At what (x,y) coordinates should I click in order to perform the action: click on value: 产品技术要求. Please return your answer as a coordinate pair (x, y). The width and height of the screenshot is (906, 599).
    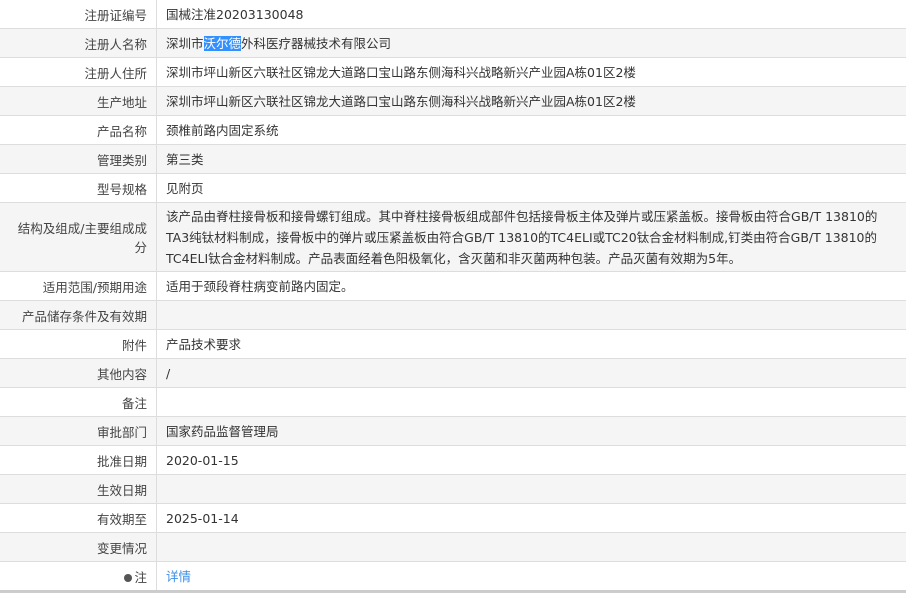
    Looking at the image, I should click on (531, 344).